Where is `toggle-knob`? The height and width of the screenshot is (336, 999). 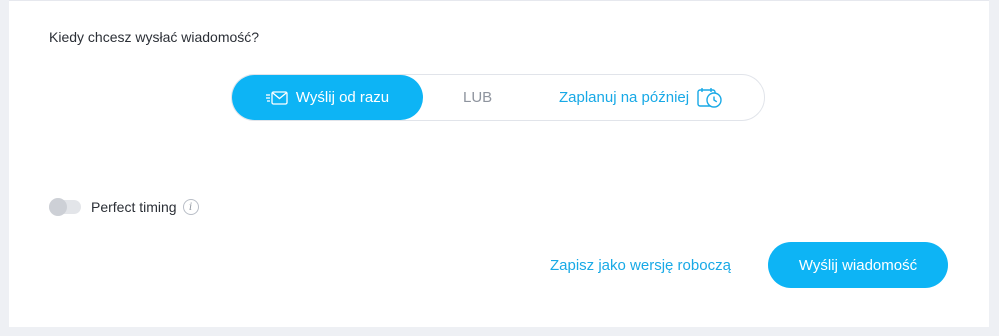
toggle-knob is located at coordinates (58, 207).